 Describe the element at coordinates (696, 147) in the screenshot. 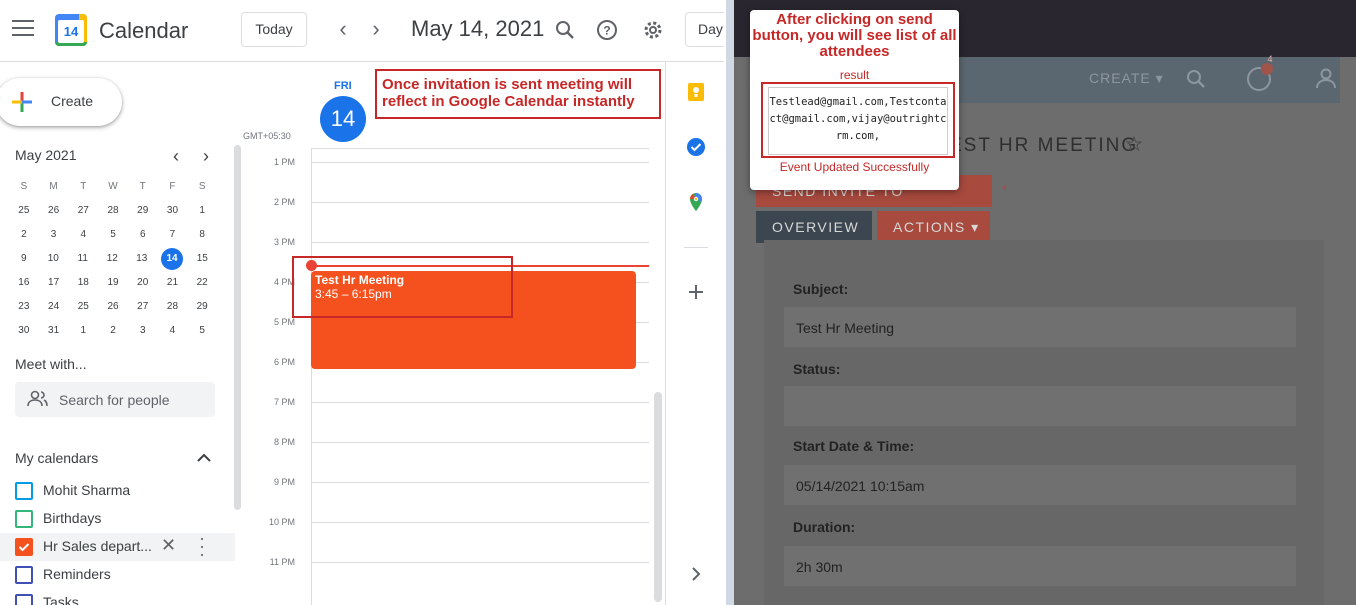

I see `tasks-icon` at that location.